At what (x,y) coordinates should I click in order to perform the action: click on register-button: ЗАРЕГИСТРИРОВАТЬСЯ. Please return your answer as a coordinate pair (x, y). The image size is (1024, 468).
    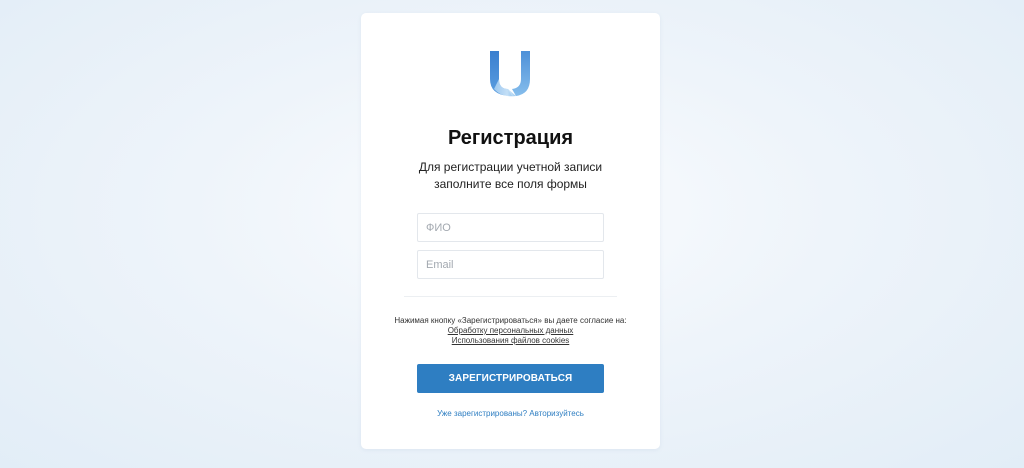
    Looking at the image, I should click on (510, 378).